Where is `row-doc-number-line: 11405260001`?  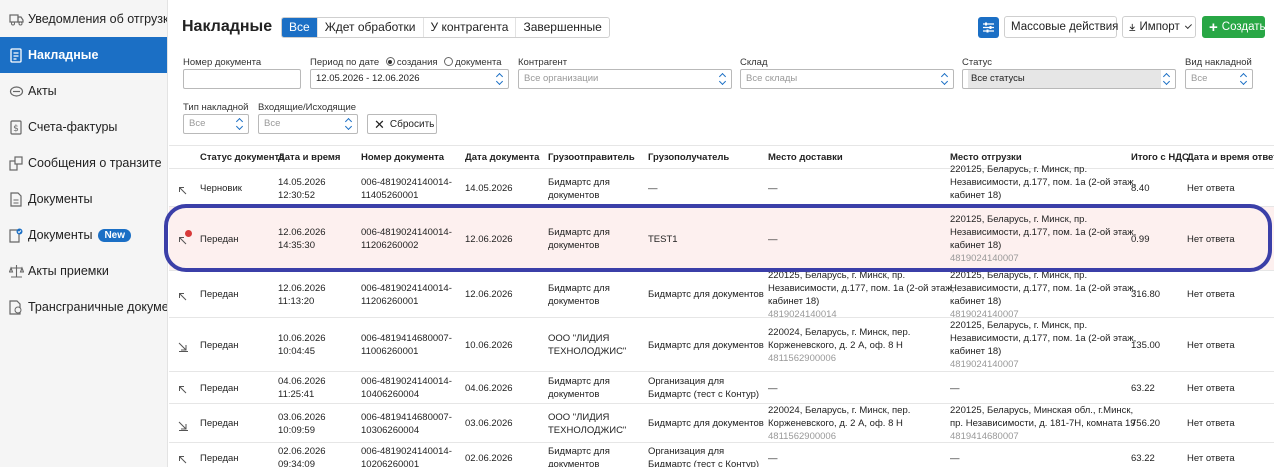
row-doc-number-line: 11405260001 is located at coordinates (390, 195).